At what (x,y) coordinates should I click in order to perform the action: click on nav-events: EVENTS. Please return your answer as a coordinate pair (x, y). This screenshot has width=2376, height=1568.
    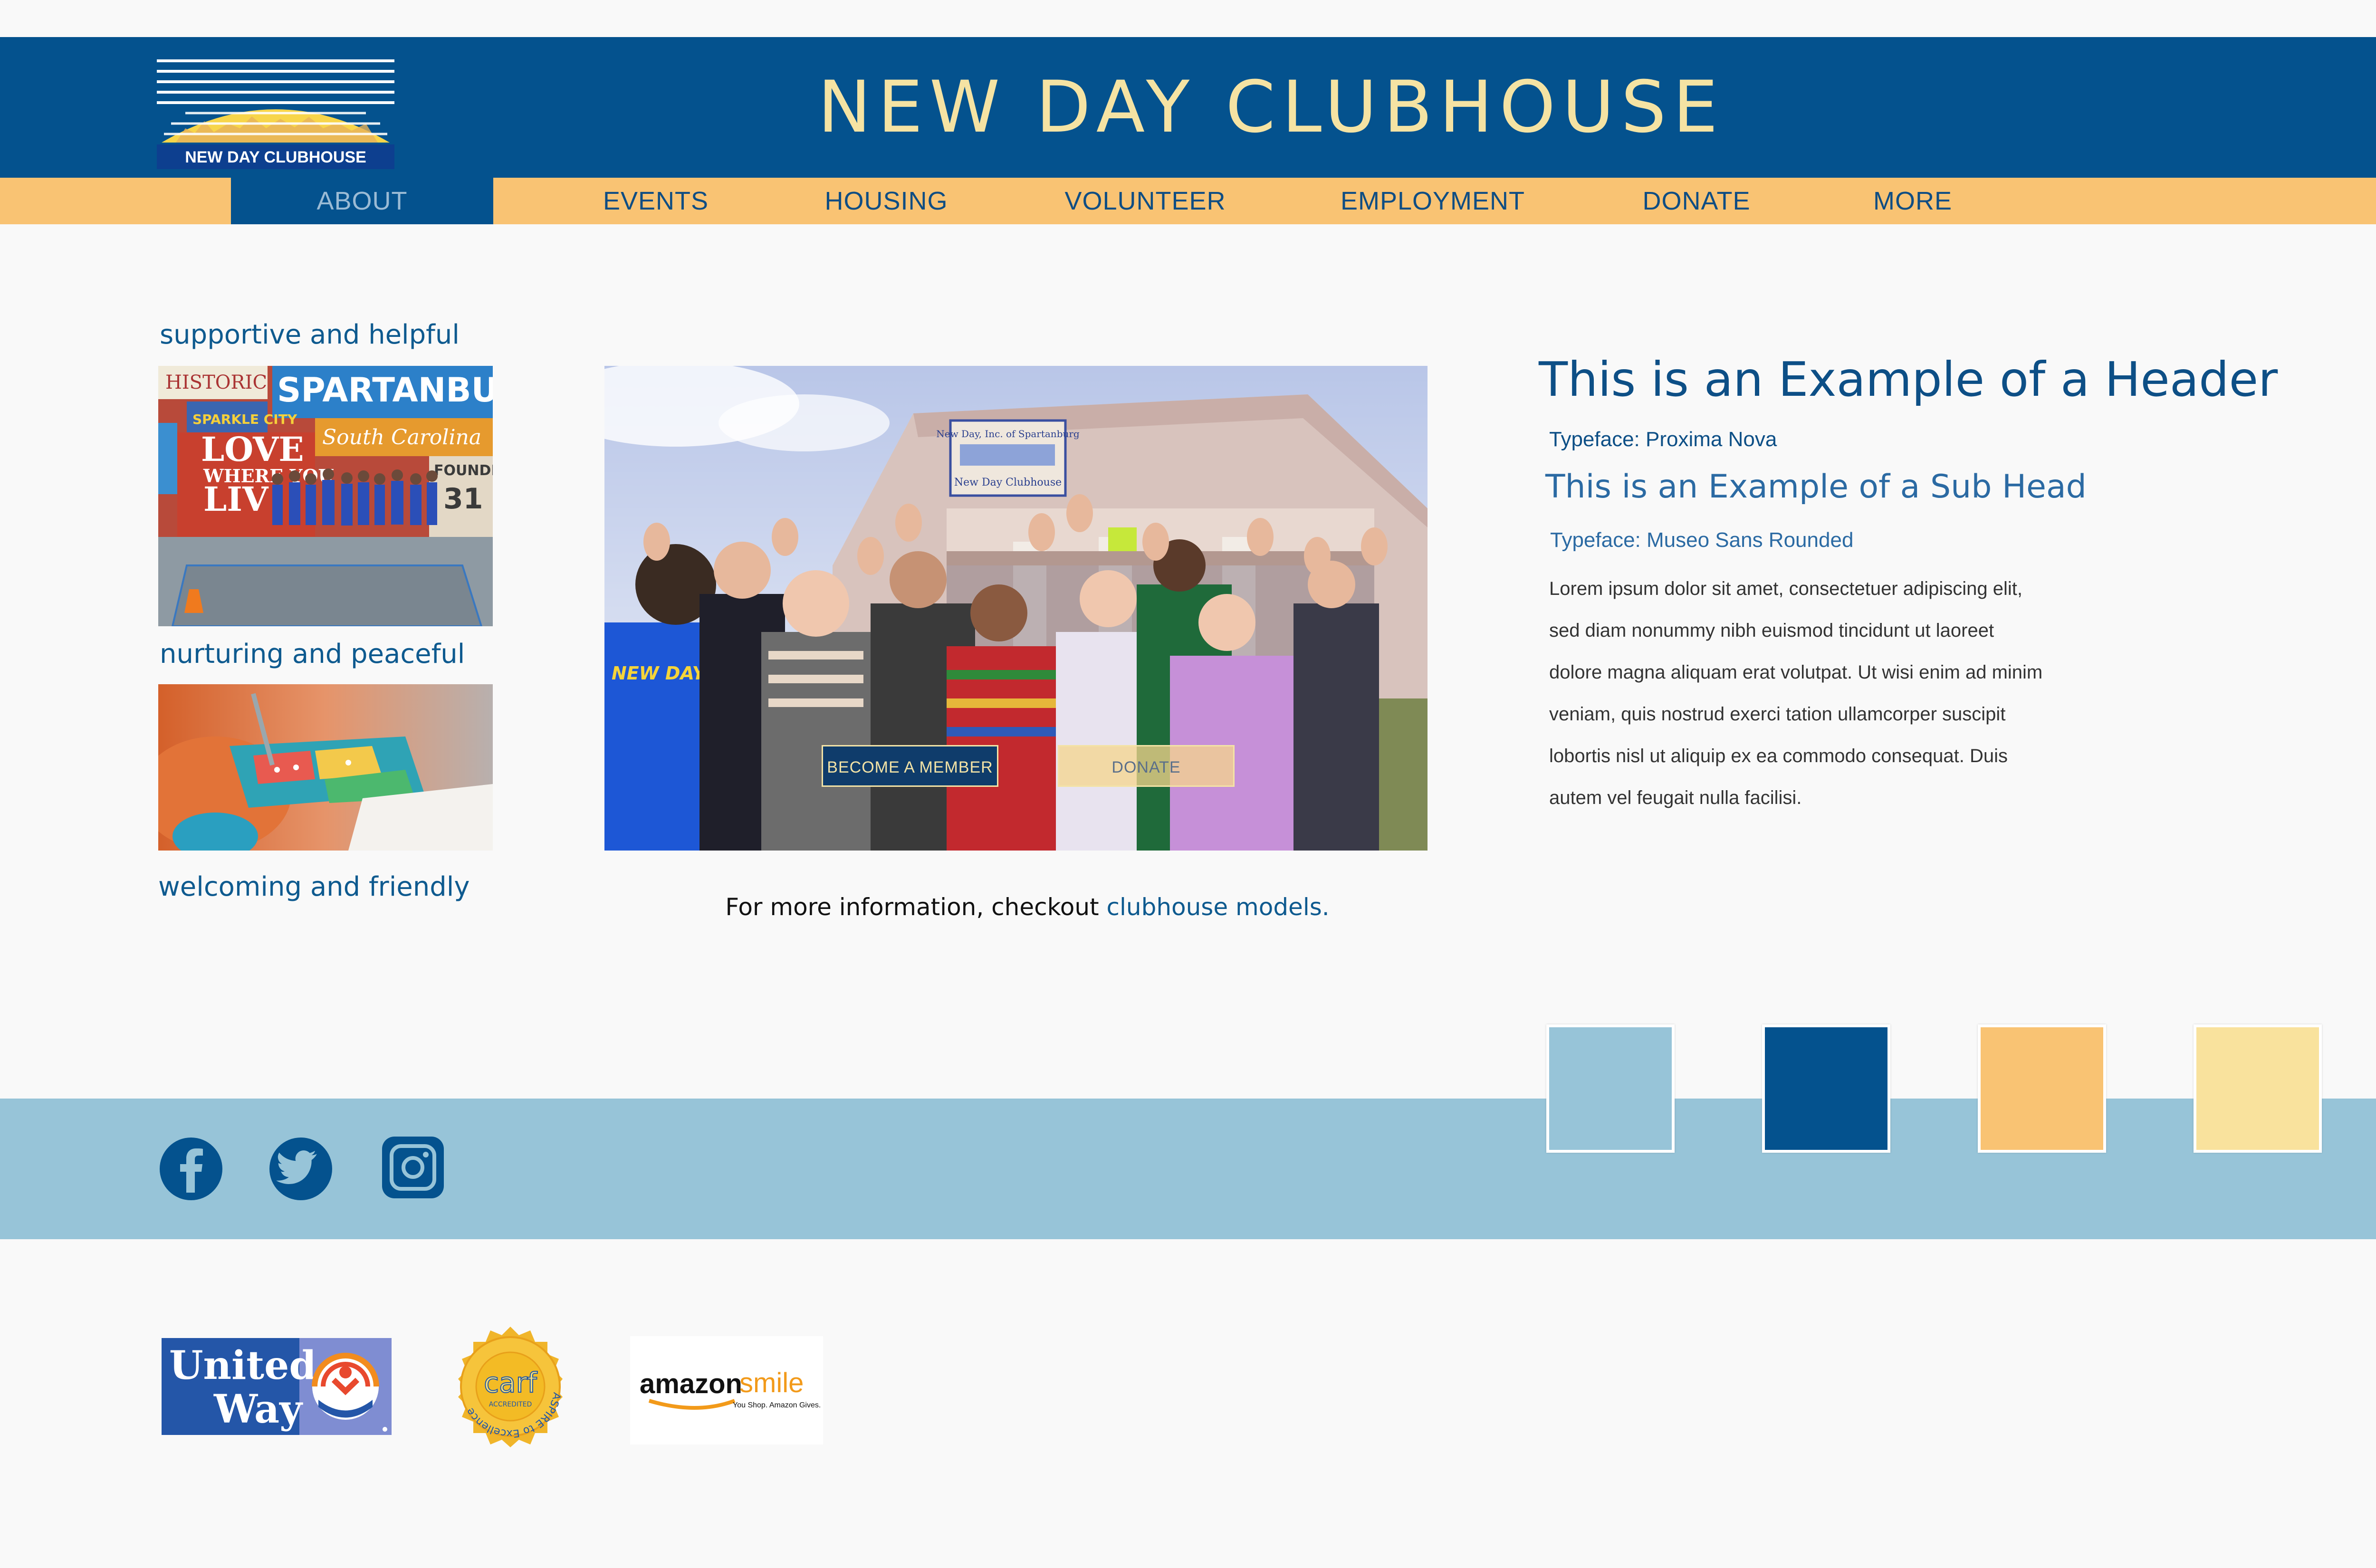
    Looking at the image, I should click on (655, 201).